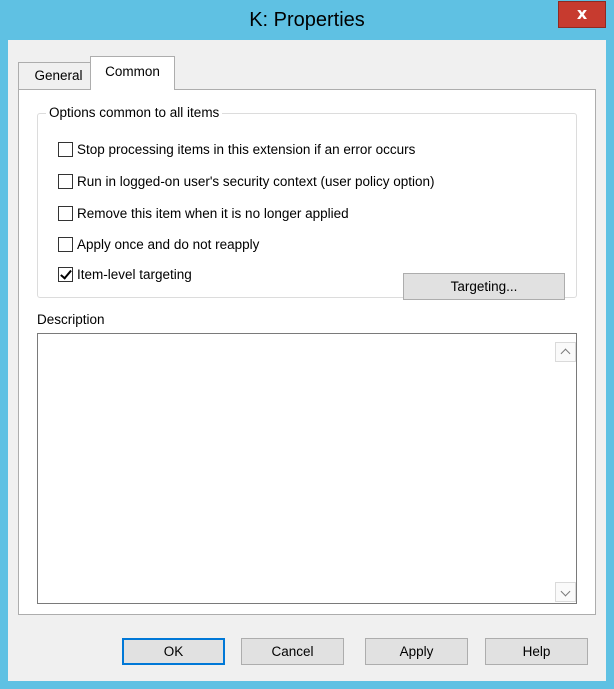 The width and height of the screenshot is (614, 689). I want to click on remove-when-not-applied-checkbox, so click(65, 213).